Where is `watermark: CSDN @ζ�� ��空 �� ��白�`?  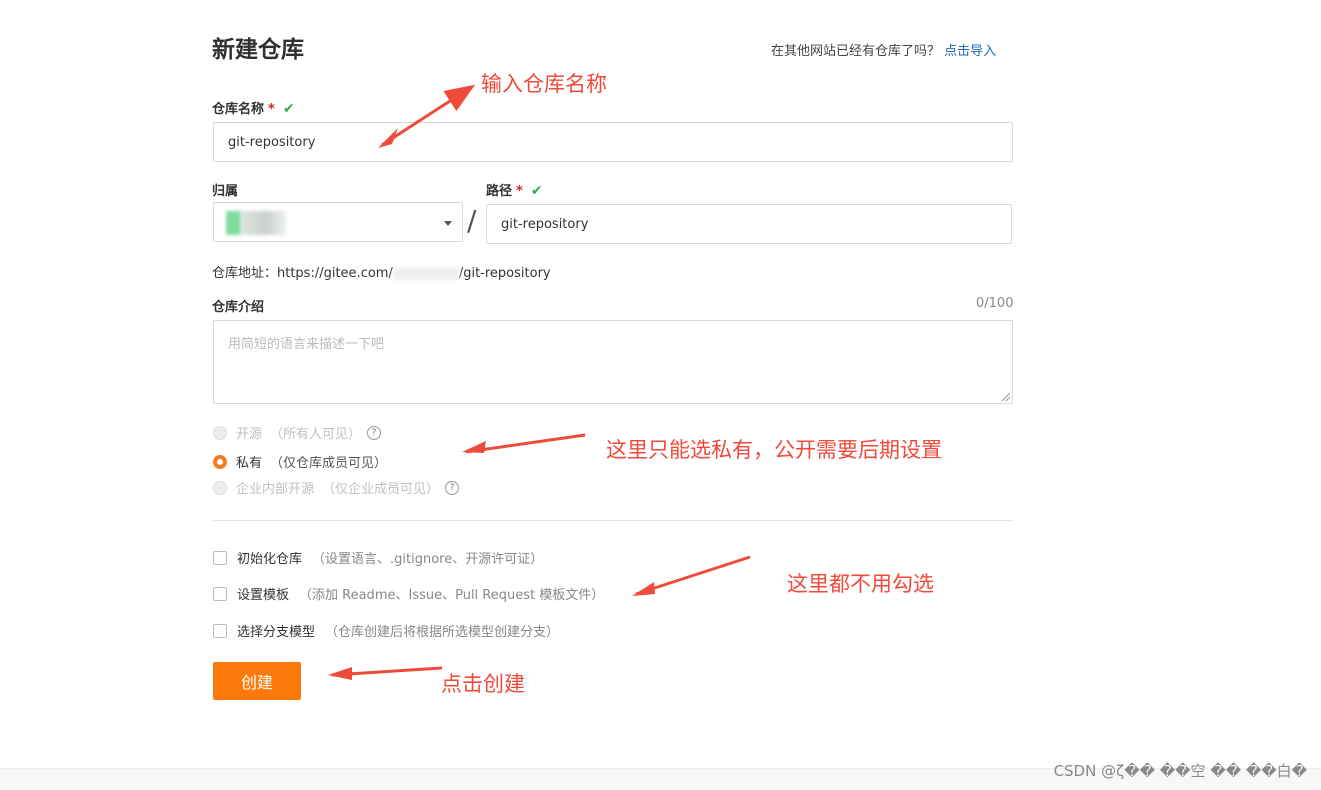
watermark: CSDN @ζ�� ��空 �� ��白� is located at coordinates (1180, 771).